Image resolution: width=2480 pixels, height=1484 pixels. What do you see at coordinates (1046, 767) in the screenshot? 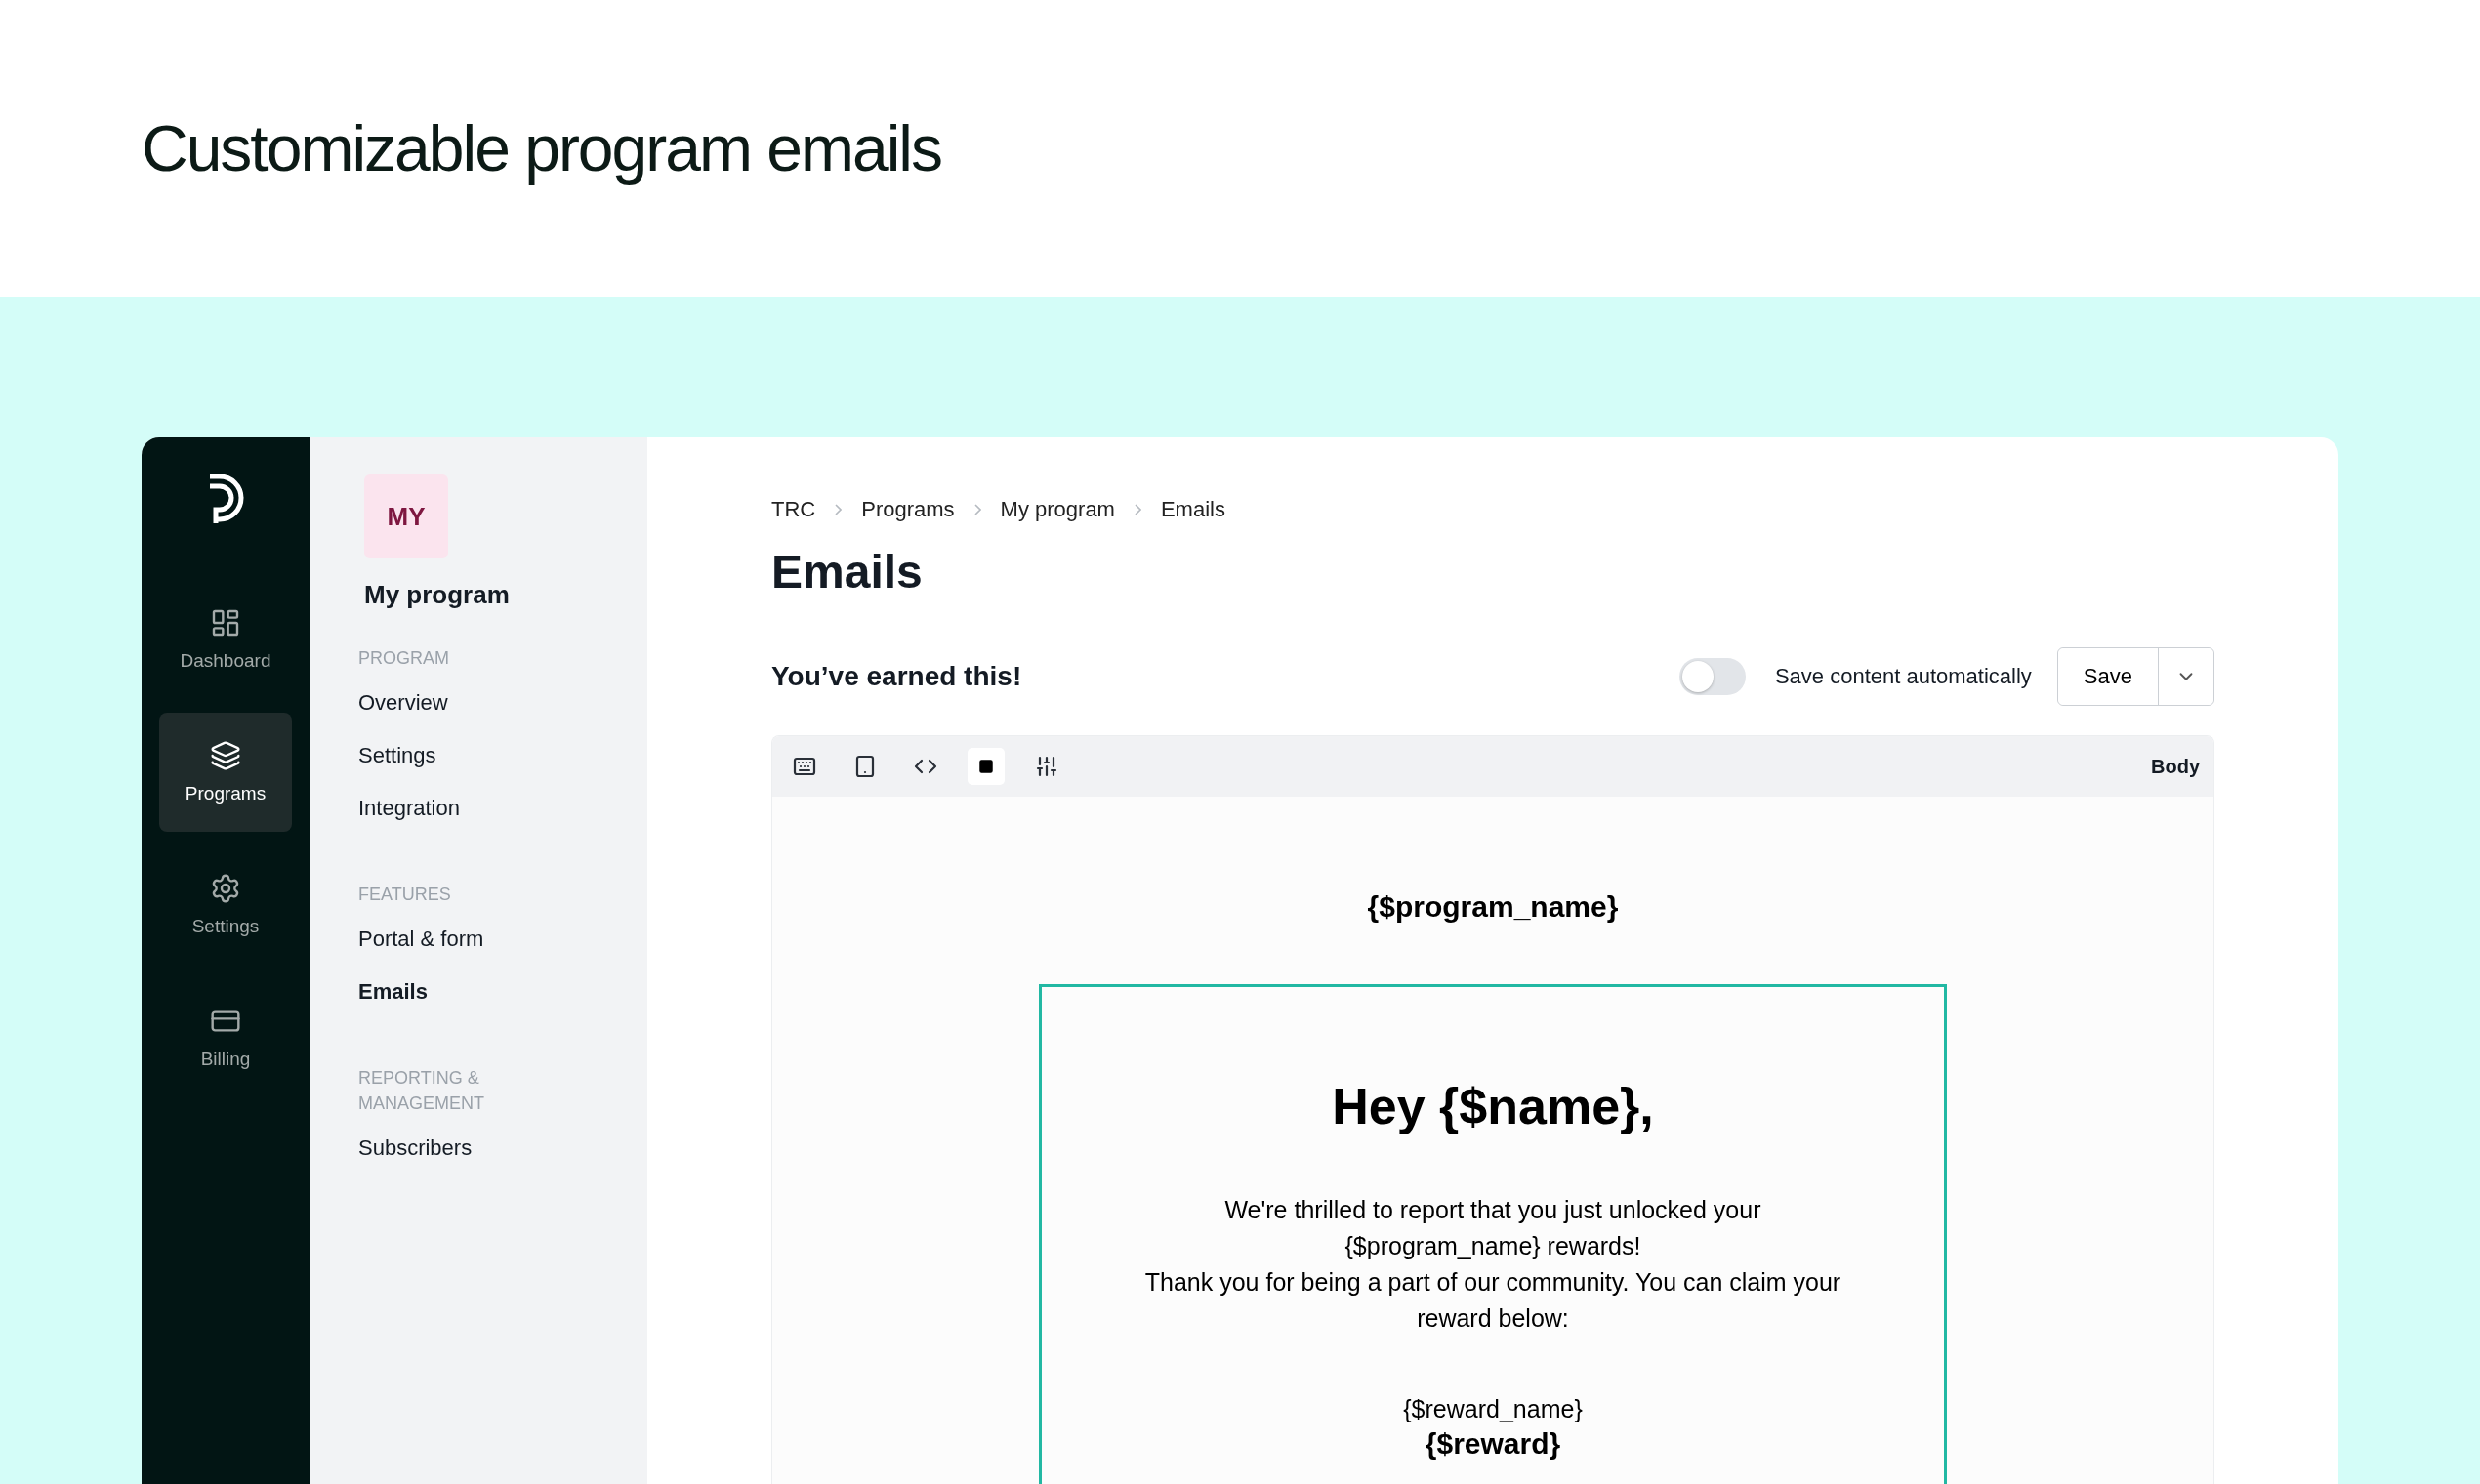
I see `sliders-icon` at bounding box center [1046, 767].